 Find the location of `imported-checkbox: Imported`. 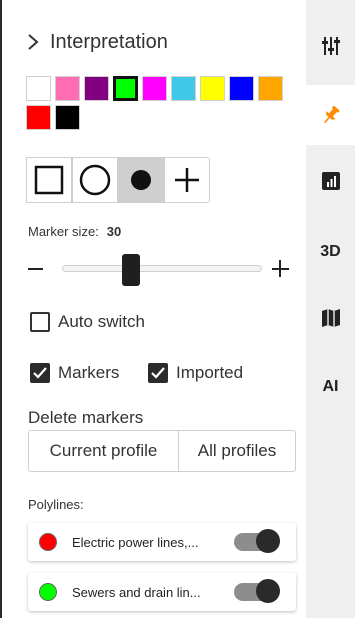

imported-checkbox: Imported is located at coordinates (195, 373).